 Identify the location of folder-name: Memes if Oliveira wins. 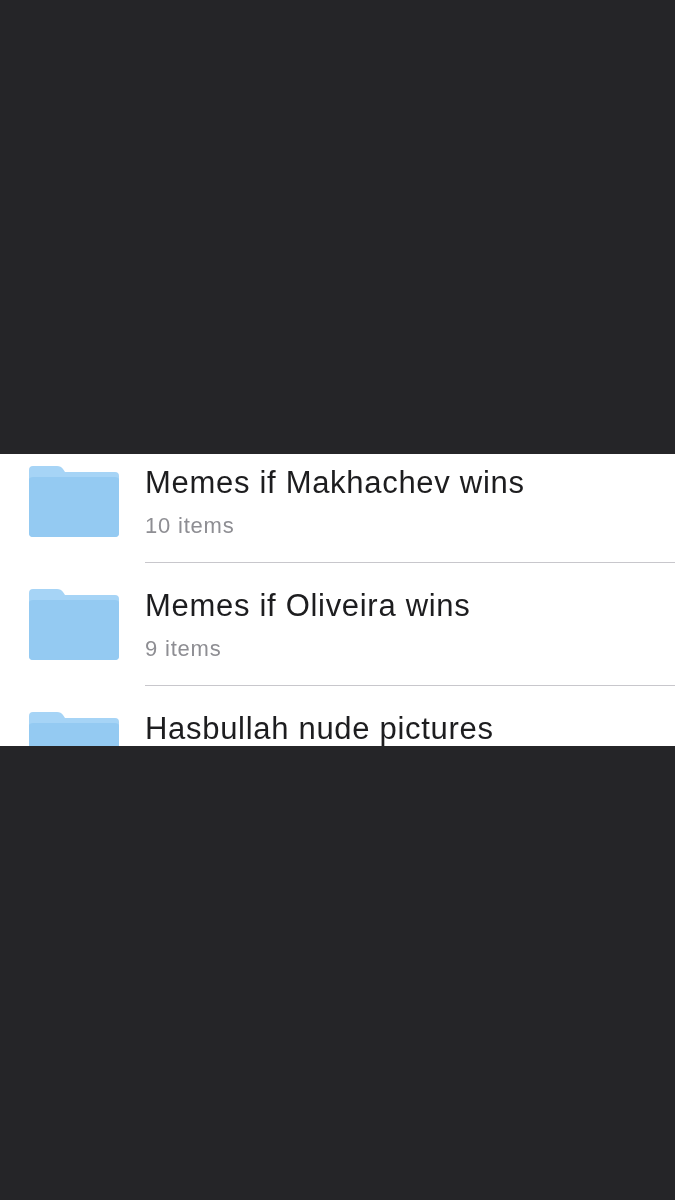
(308, 606).